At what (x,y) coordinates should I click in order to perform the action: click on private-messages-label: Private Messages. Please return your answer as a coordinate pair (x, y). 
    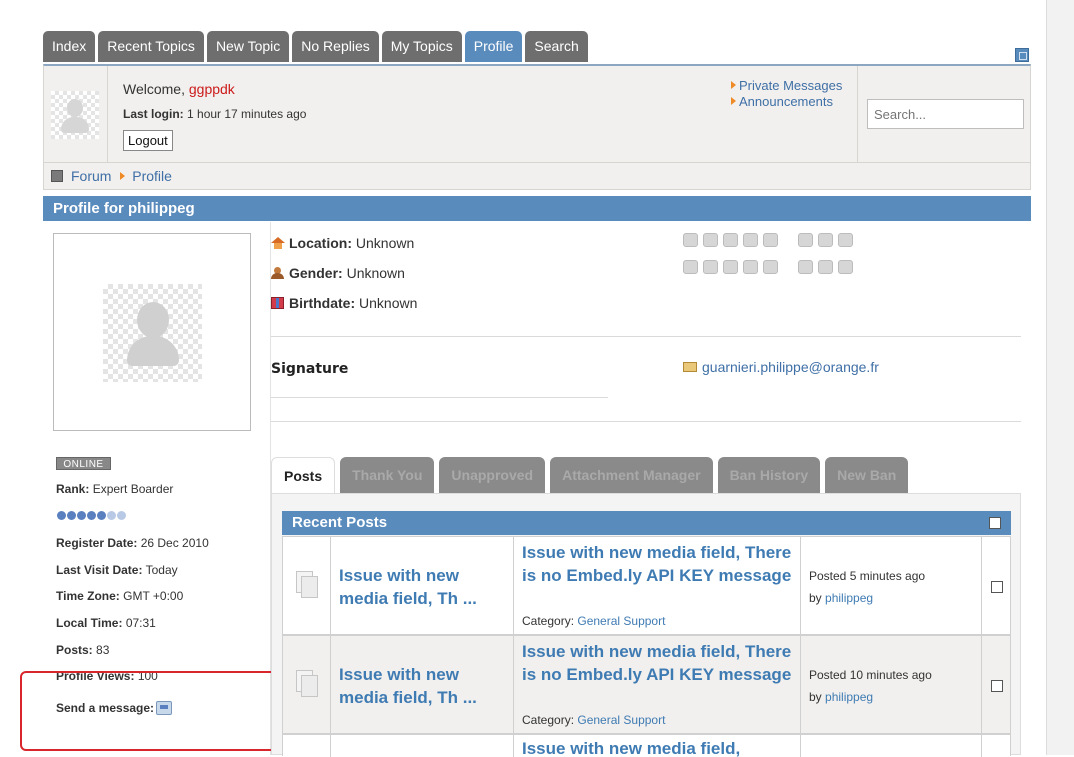
    Looking at the image, I should click on (791, 85).